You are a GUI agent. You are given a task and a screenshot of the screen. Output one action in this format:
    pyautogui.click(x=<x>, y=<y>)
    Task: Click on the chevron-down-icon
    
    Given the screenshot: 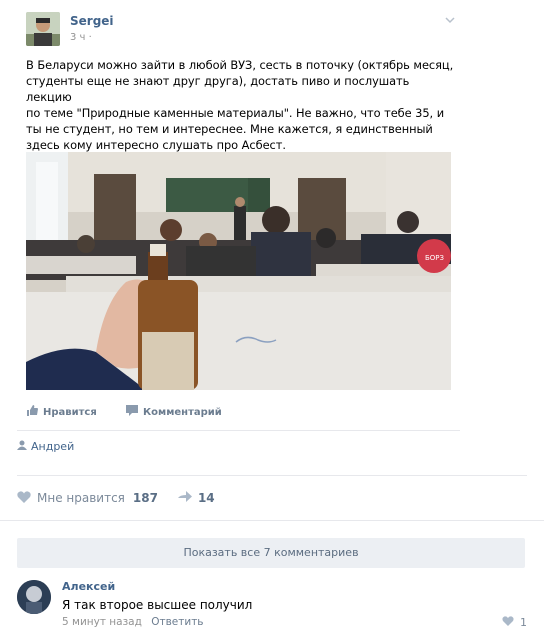 What is the action you would take?
    pyautogui.click(x=451, y=21)
    